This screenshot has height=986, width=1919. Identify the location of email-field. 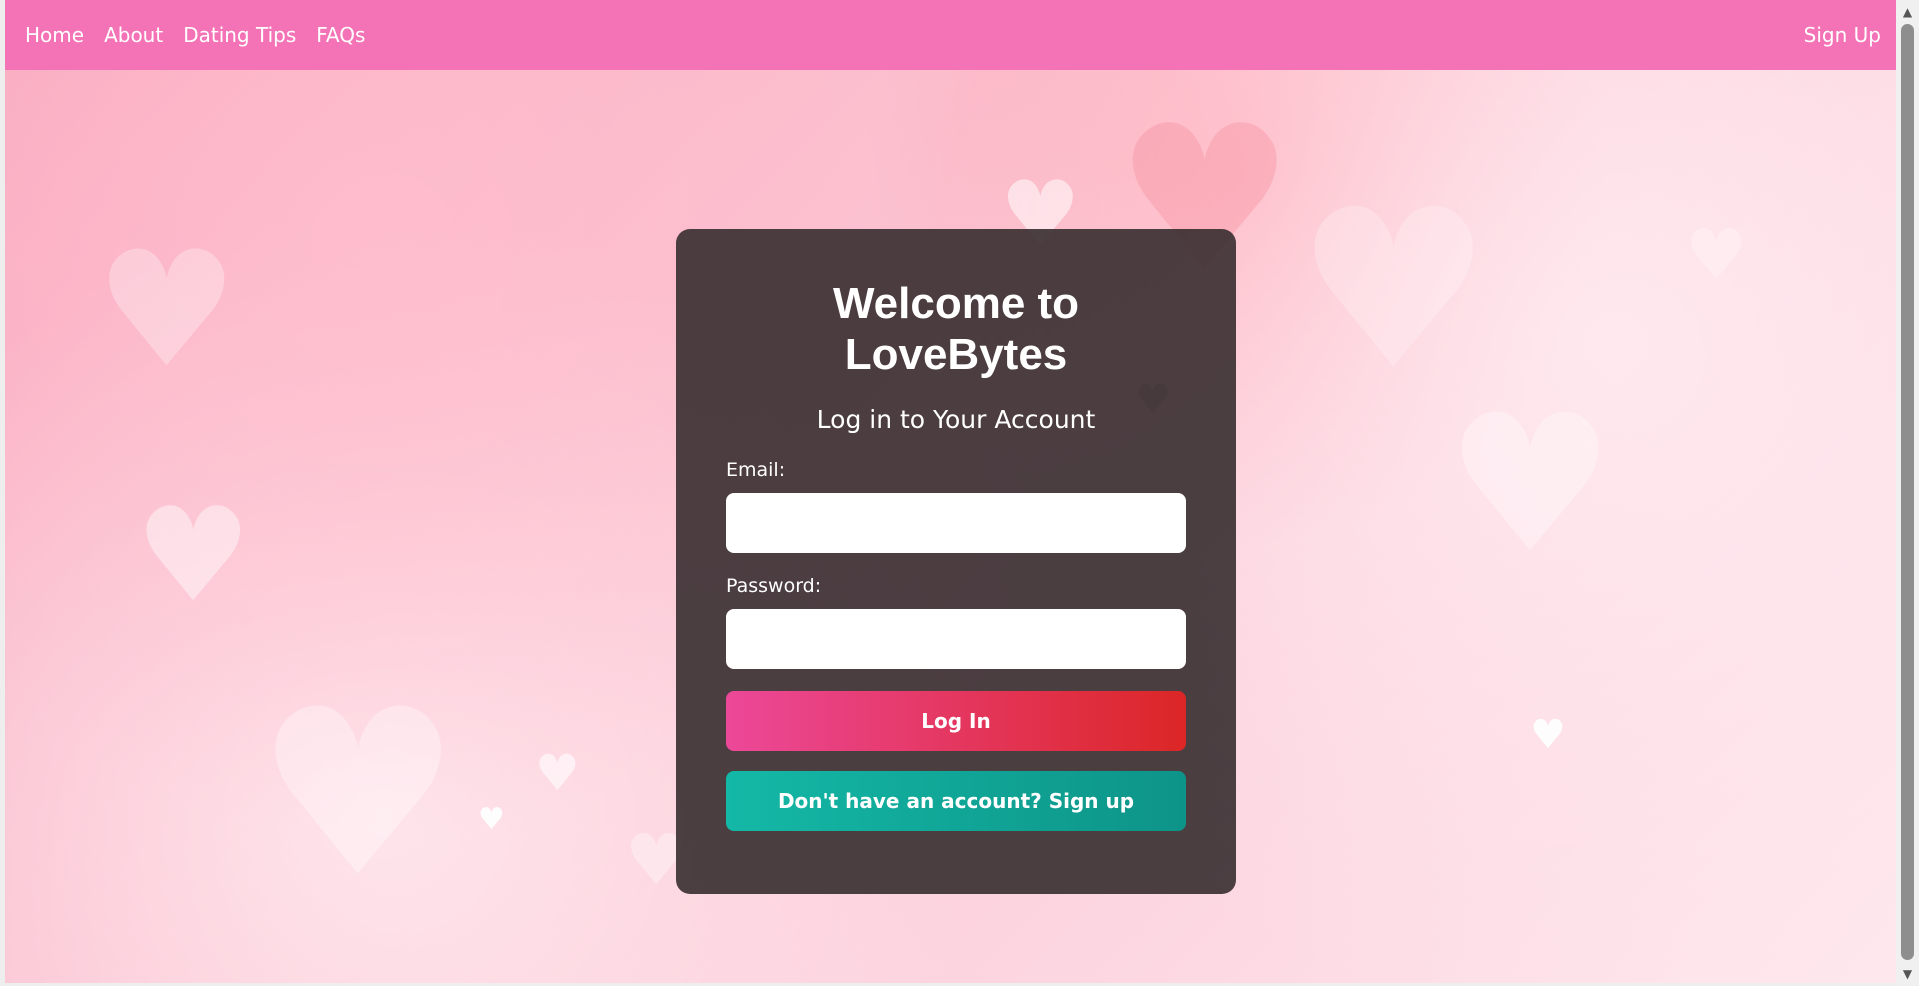
(956, 523).